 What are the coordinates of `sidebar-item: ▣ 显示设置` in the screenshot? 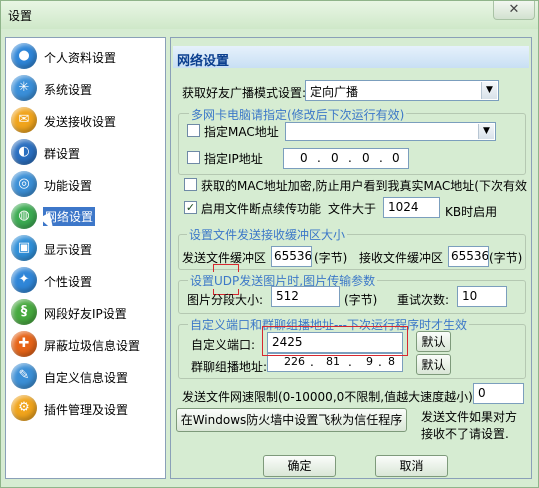 It's located at (85, 248).